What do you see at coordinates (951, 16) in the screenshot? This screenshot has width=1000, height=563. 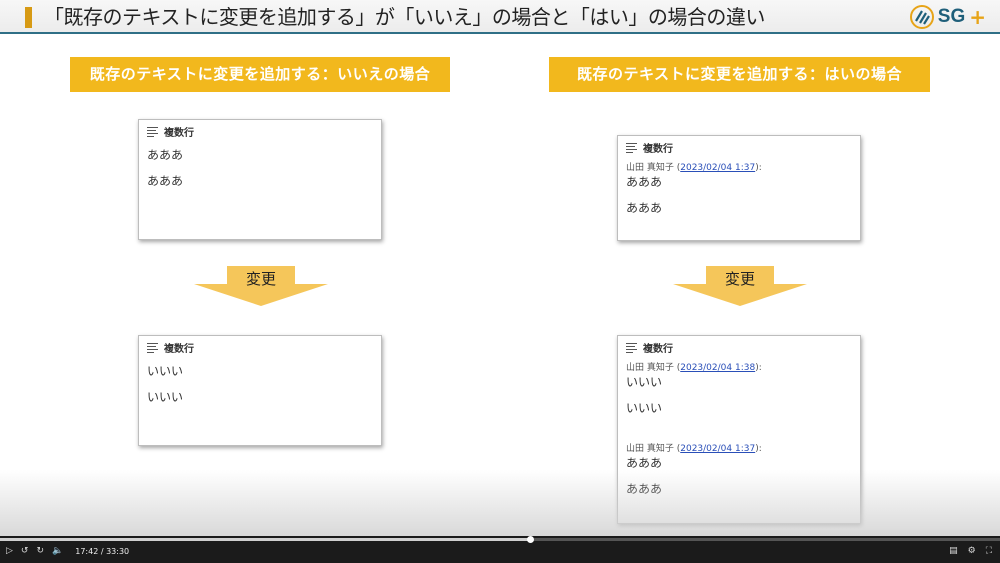 I see `logo-text: SG` at bounding box center [951, 16].